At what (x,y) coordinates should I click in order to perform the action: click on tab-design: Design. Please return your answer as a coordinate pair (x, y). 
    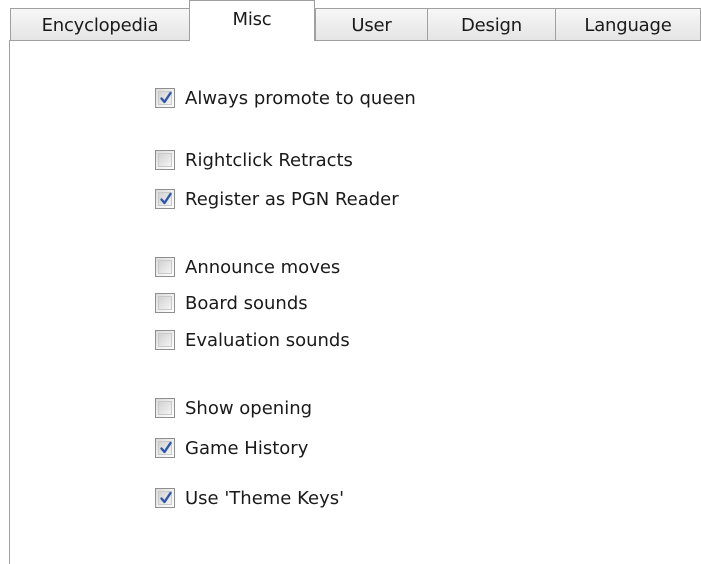
    Looking at the image, I should click on (491, 24).